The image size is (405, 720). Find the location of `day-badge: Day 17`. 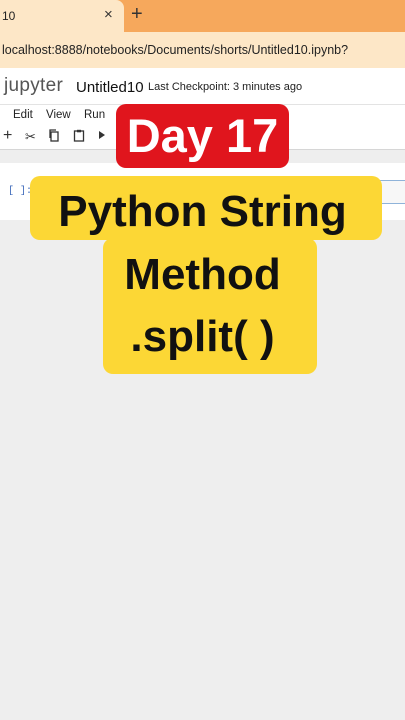

day-badge: Day 17 is located at coordinates (202, 136).